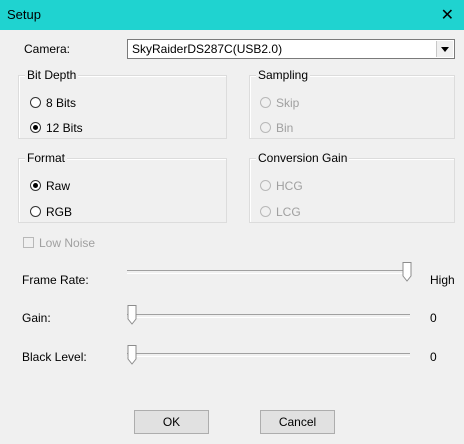  What do you see at coordinates (28, 242) in the screenshot?
I see `low-noise-checkbox` at bounding box center [28, 242].